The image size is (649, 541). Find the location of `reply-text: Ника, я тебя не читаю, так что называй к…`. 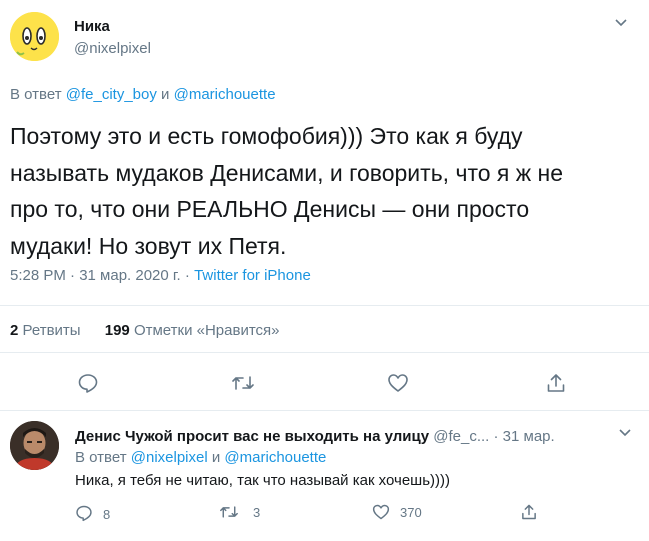

reply-text: Ника, я тебя не читаю, так что называй к… is located at coordinates (263, 480).